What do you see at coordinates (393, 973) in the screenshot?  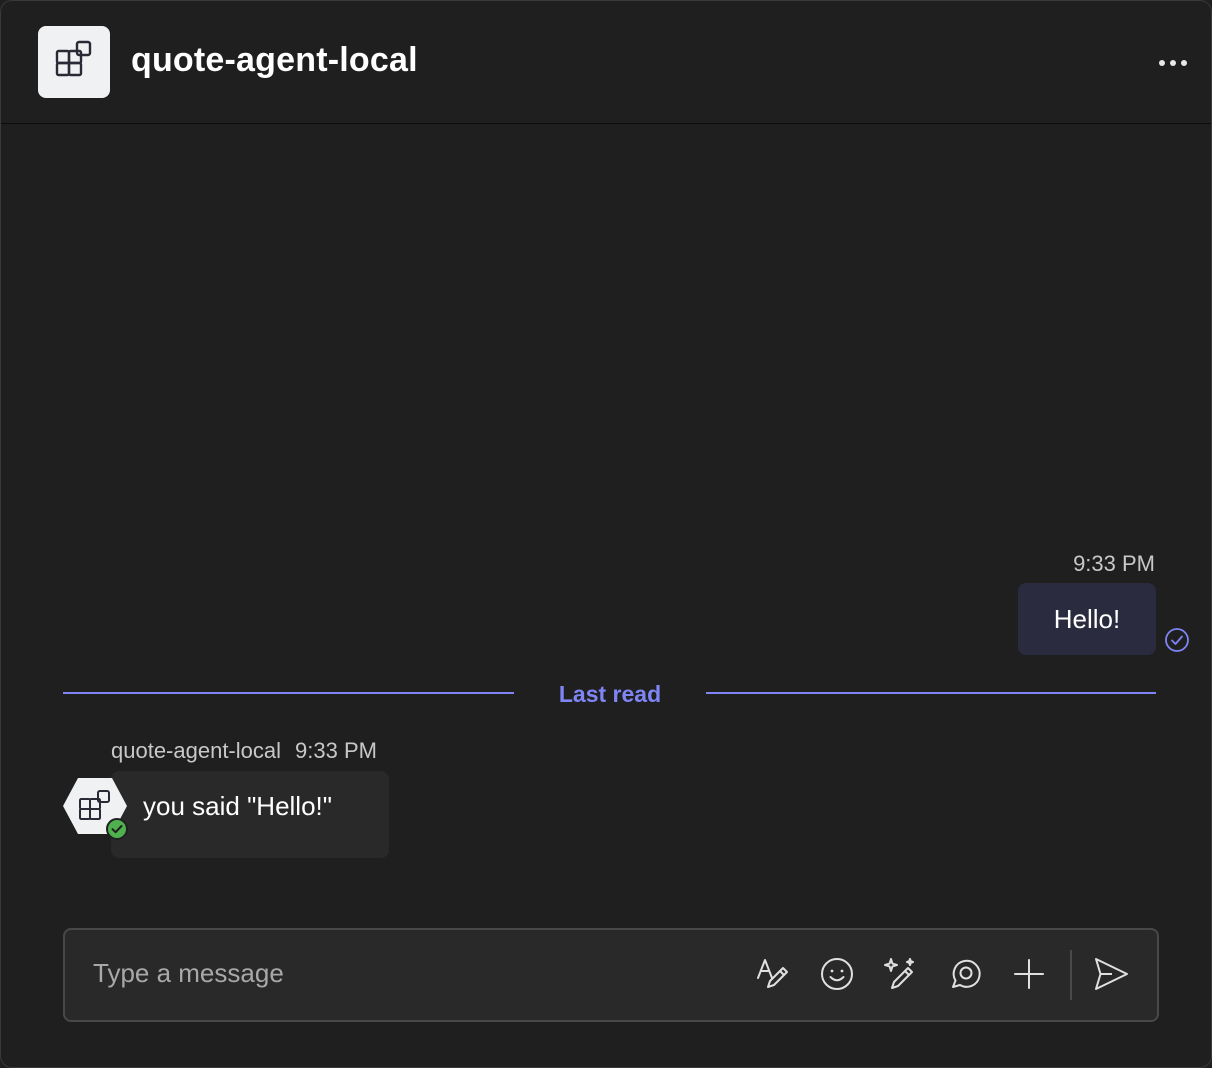 I see `message-input` at bounding box center [393, 973].